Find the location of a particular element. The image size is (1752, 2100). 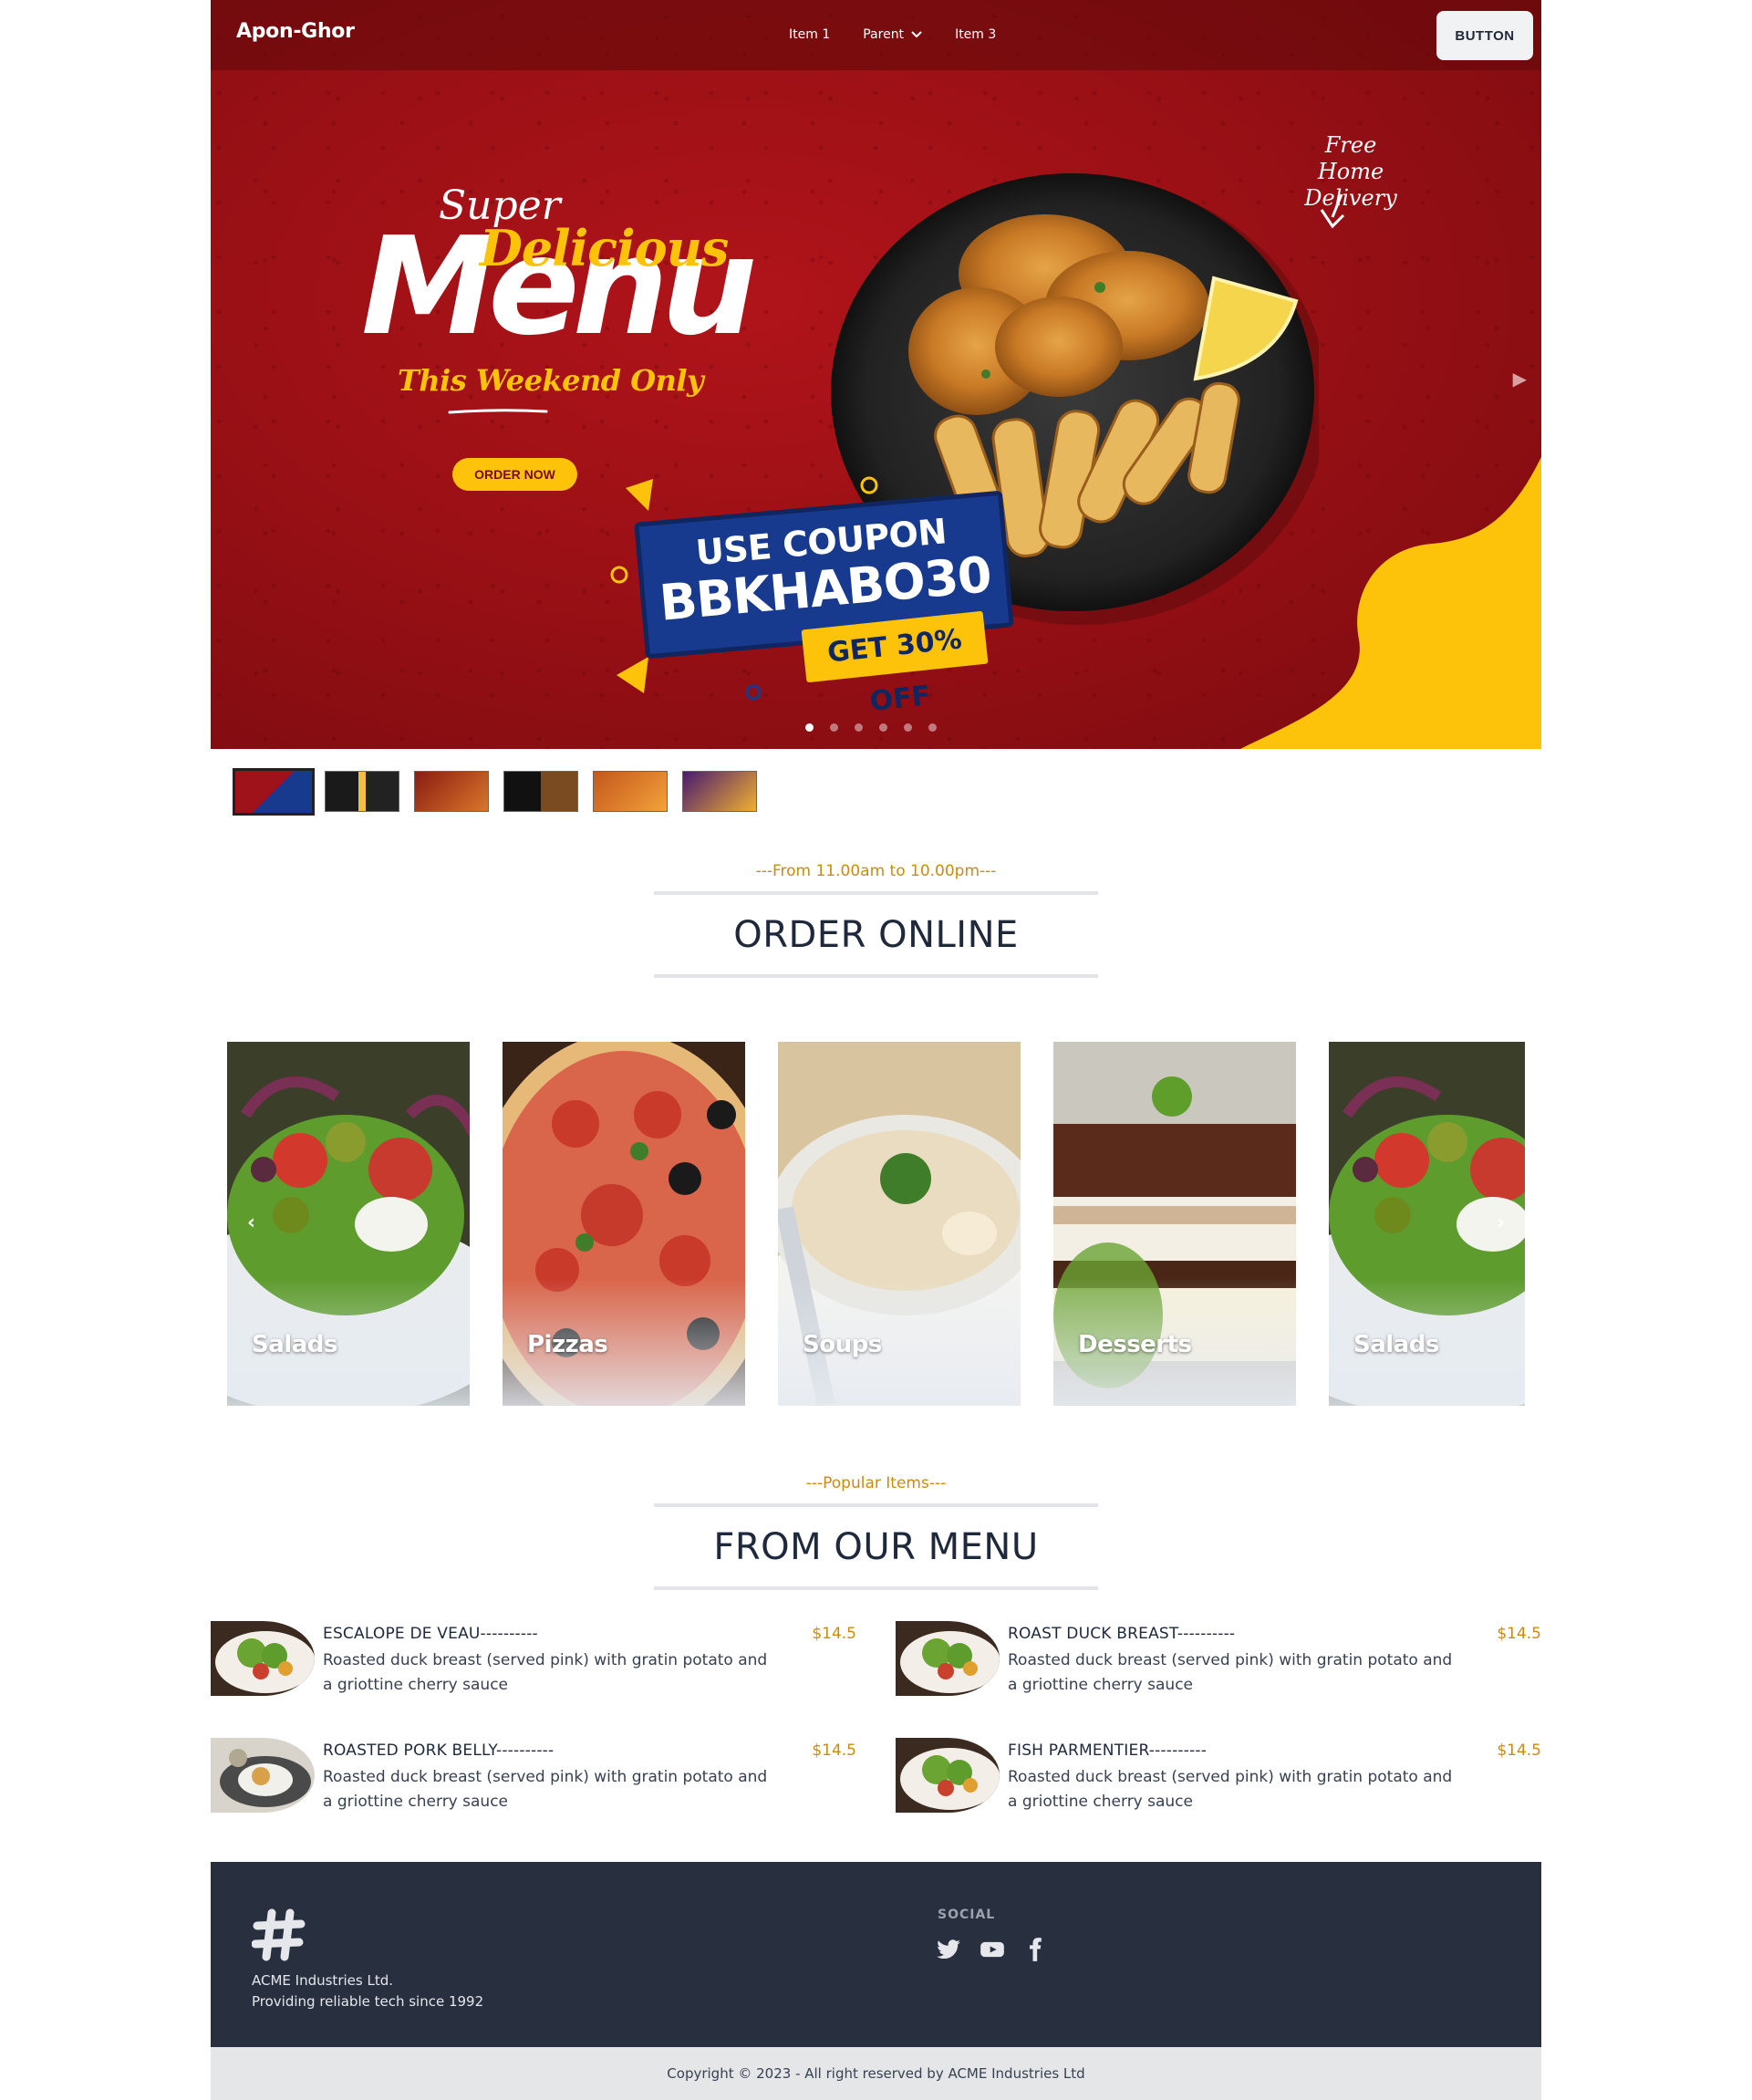

carousel-next-icon: ▶ is located at coordinates (1520, 379).